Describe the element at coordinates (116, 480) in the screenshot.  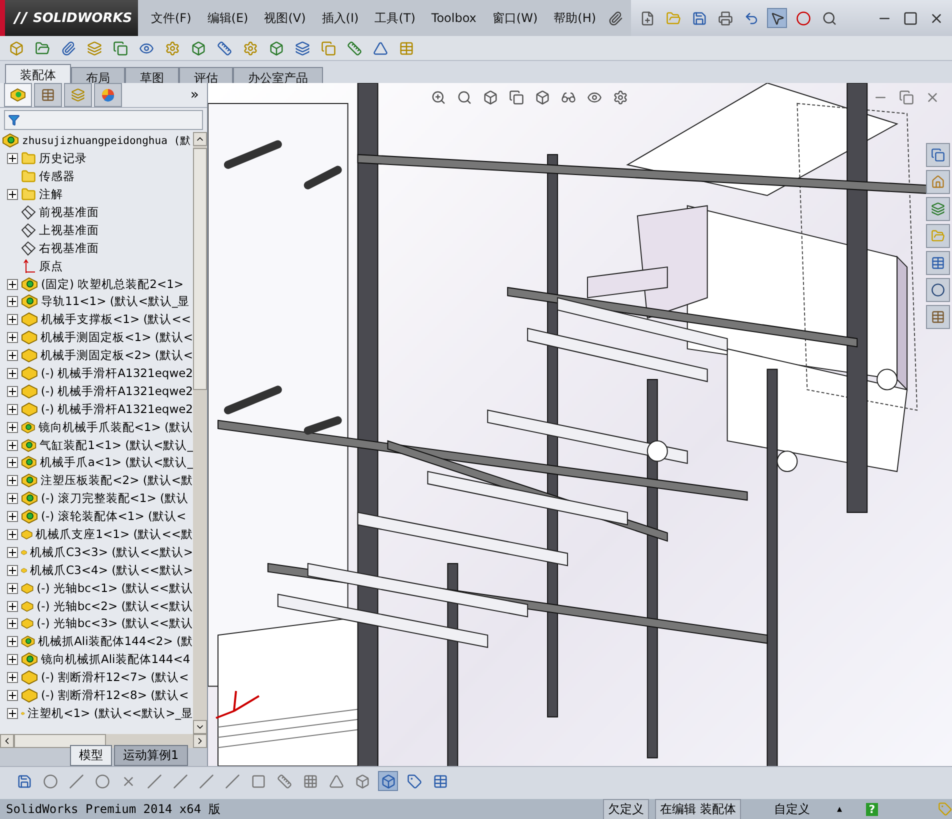
I see `tree-item: 注塑压板装配<2> (默认<默` at that location.